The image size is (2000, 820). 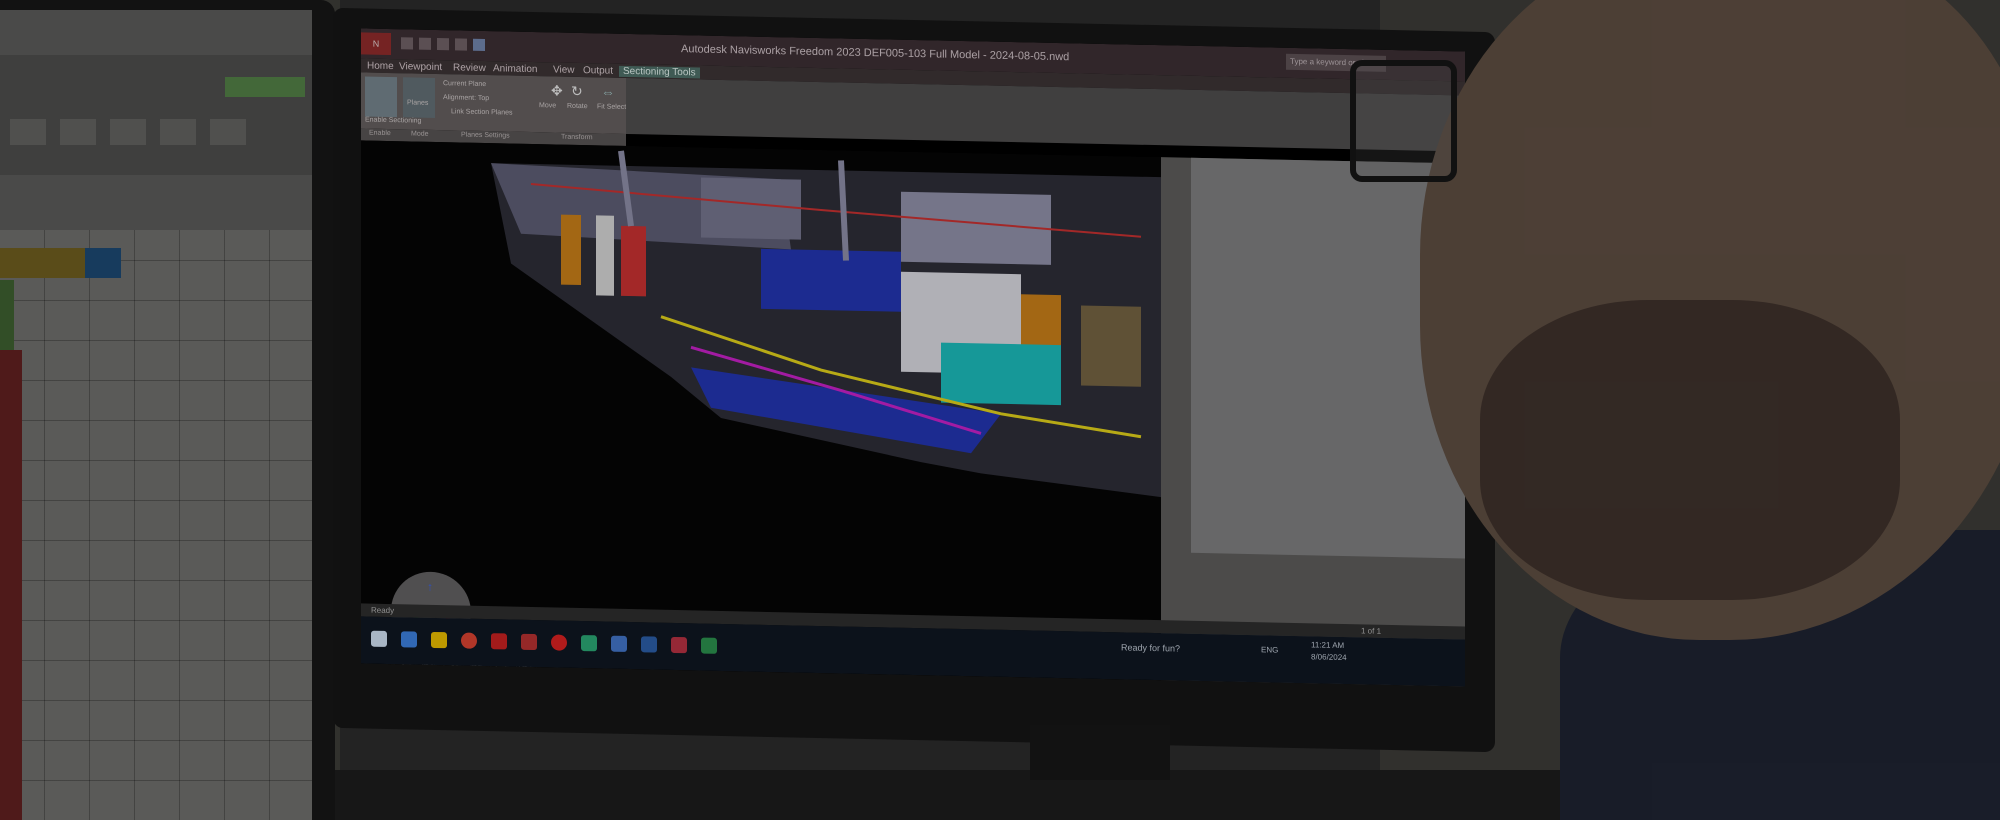 What do you see at coordinates (1111, 346) in the screenshot?
I see `brown-panel` at bounding box center [1111, 346].